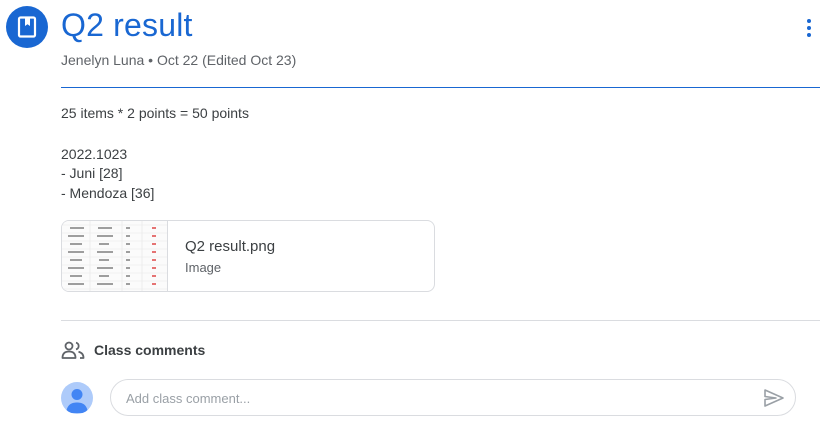  I want to click on post-body-line: - Mendoza [36], so click(108, 193).